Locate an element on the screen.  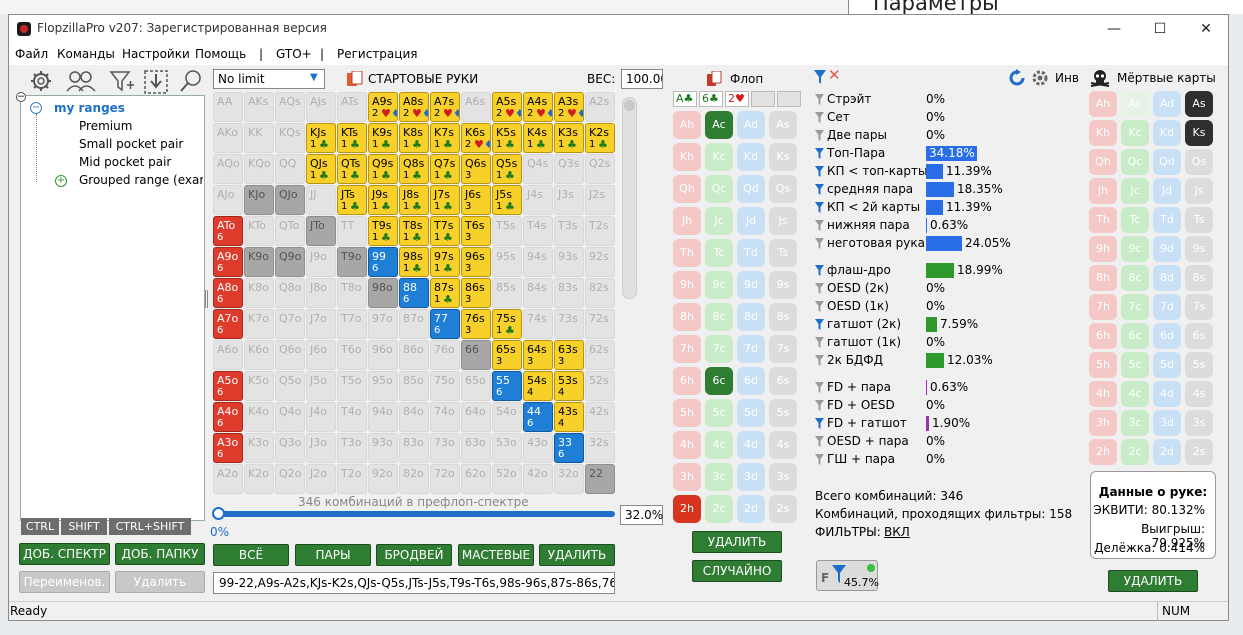
hand-cell: 72o is located at coordinates (445, 479).